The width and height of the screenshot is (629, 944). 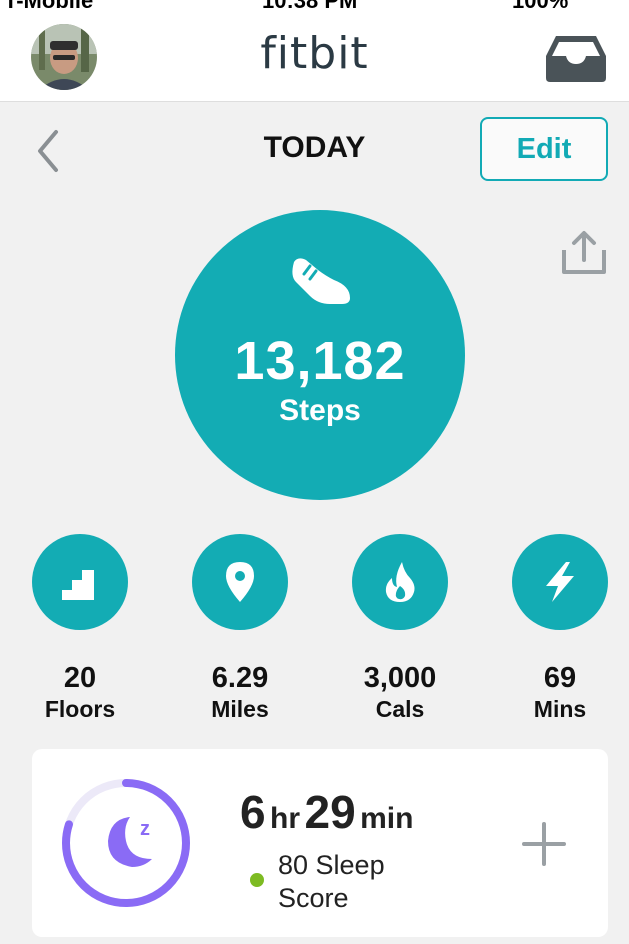 I want to click on stairs-icon, so click(x=78, y=585).